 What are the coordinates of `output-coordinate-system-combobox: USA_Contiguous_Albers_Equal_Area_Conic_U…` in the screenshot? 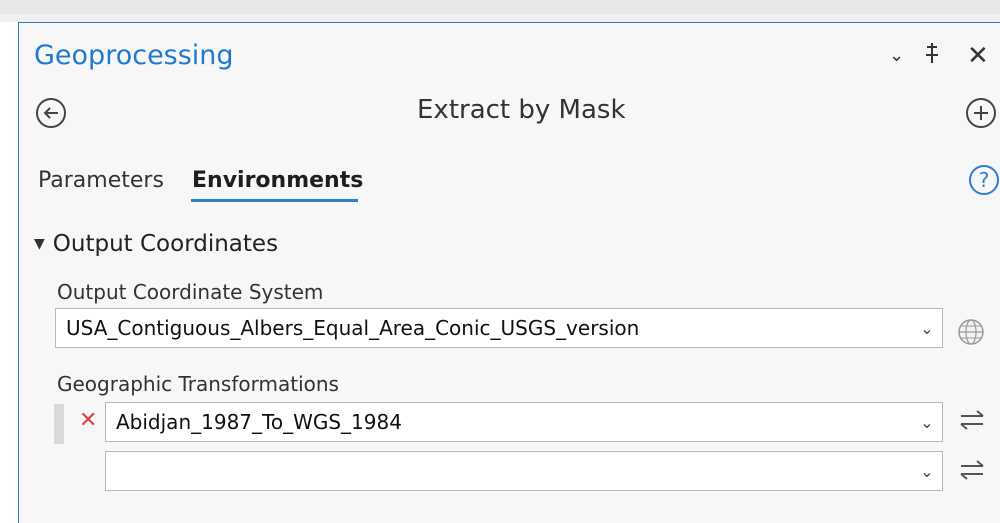 It's located at (499, 328).